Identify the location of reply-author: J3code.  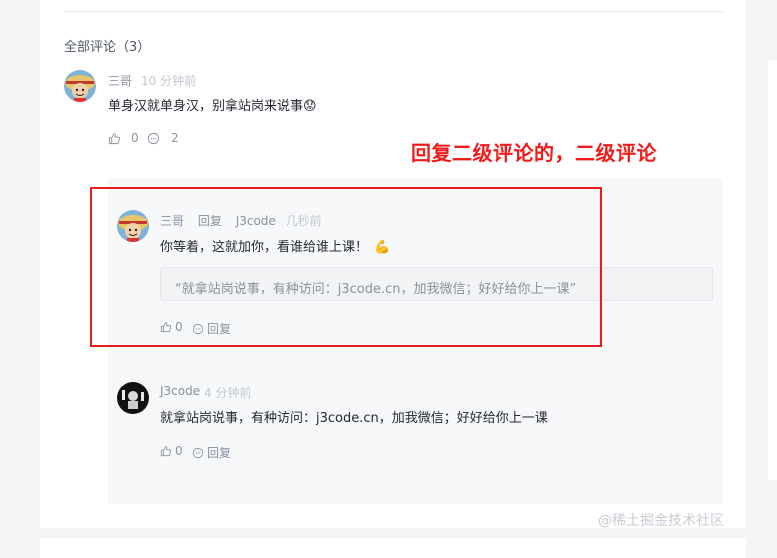
(180, 391).